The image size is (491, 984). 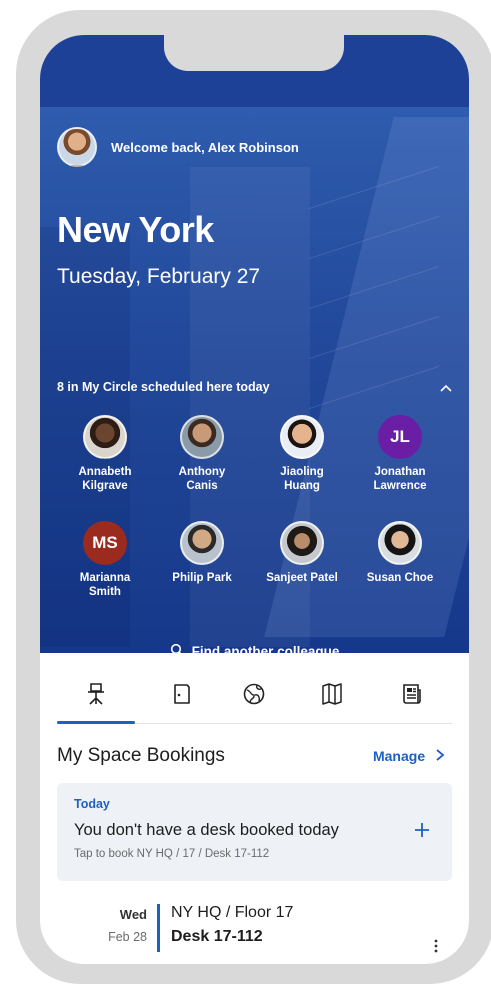 I want to click on upcoming-booking: Wed Feb 28 NY HQ / Floor 17 Desk 17-112, so click(x=254, y=931).